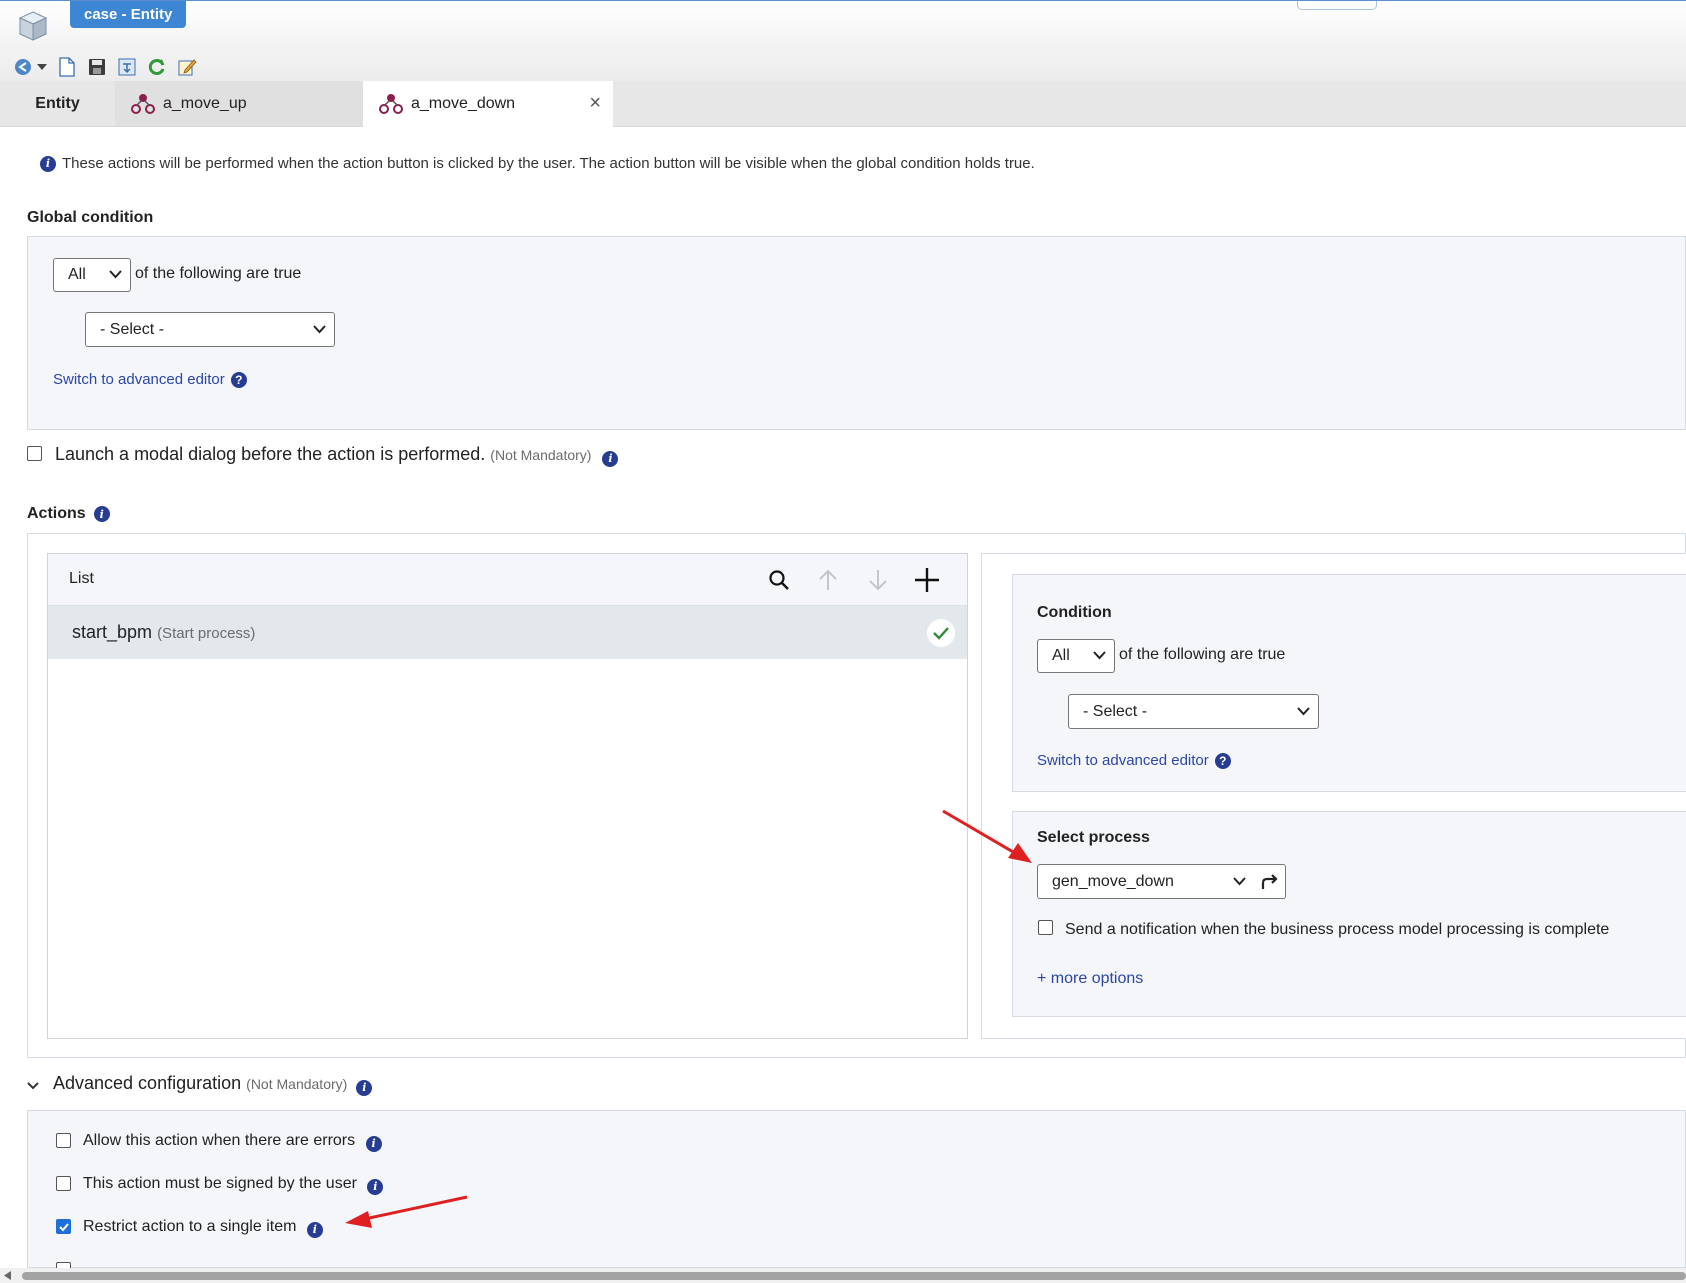 Image resolution: width=1686 pixels, height=1283 pixels. I want to click on scroll-left-icon, so click(8, 1275).